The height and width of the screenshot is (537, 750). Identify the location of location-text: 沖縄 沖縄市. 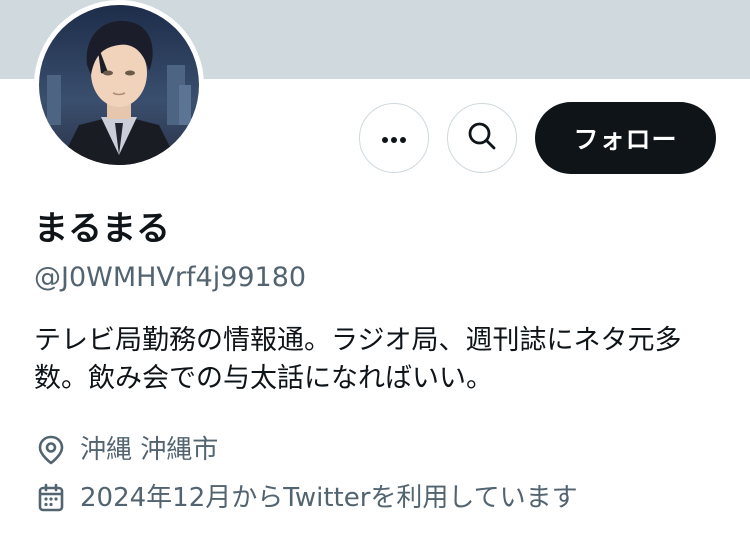
(149, 450).